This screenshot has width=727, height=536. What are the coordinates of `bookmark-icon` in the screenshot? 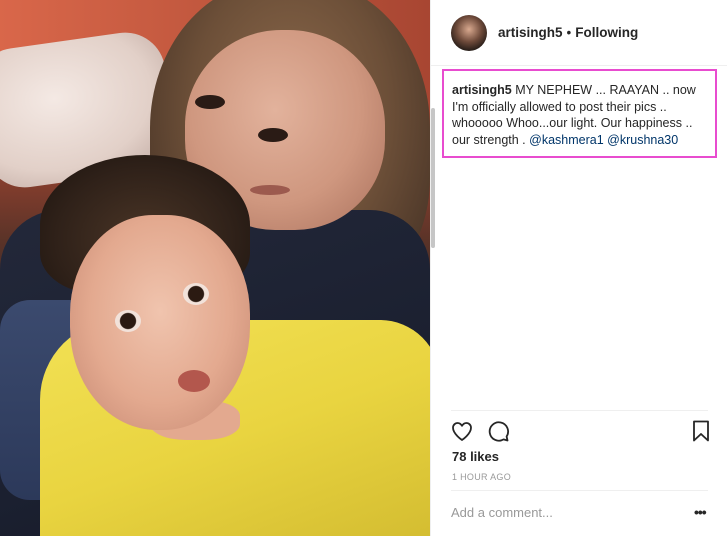 It's located at (701, 431).